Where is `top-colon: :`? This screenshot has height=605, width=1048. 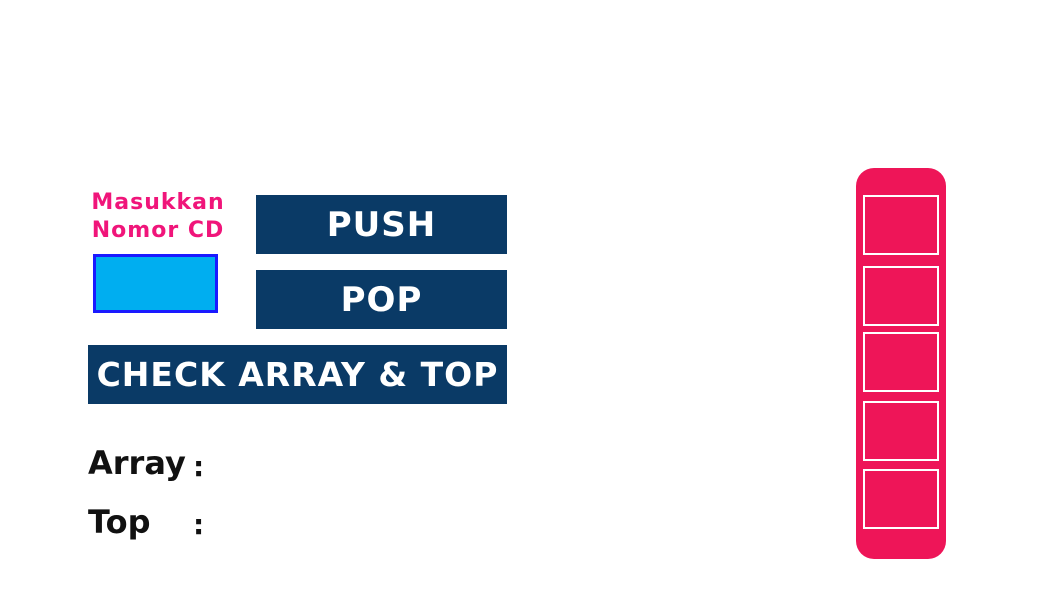 top-colon: : is located at coordinates (199, 524).